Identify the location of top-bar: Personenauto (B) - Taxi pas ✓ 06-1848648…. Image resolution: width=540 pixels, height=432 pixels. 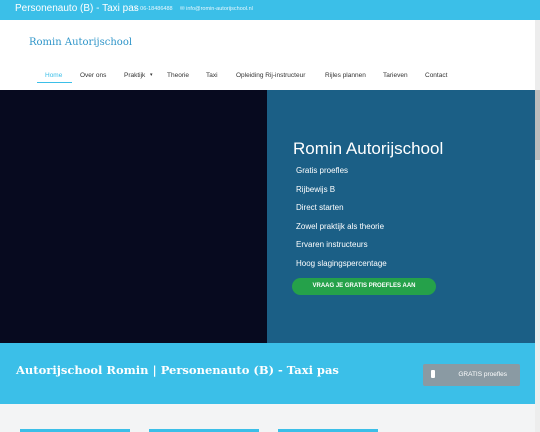
(270, 10).